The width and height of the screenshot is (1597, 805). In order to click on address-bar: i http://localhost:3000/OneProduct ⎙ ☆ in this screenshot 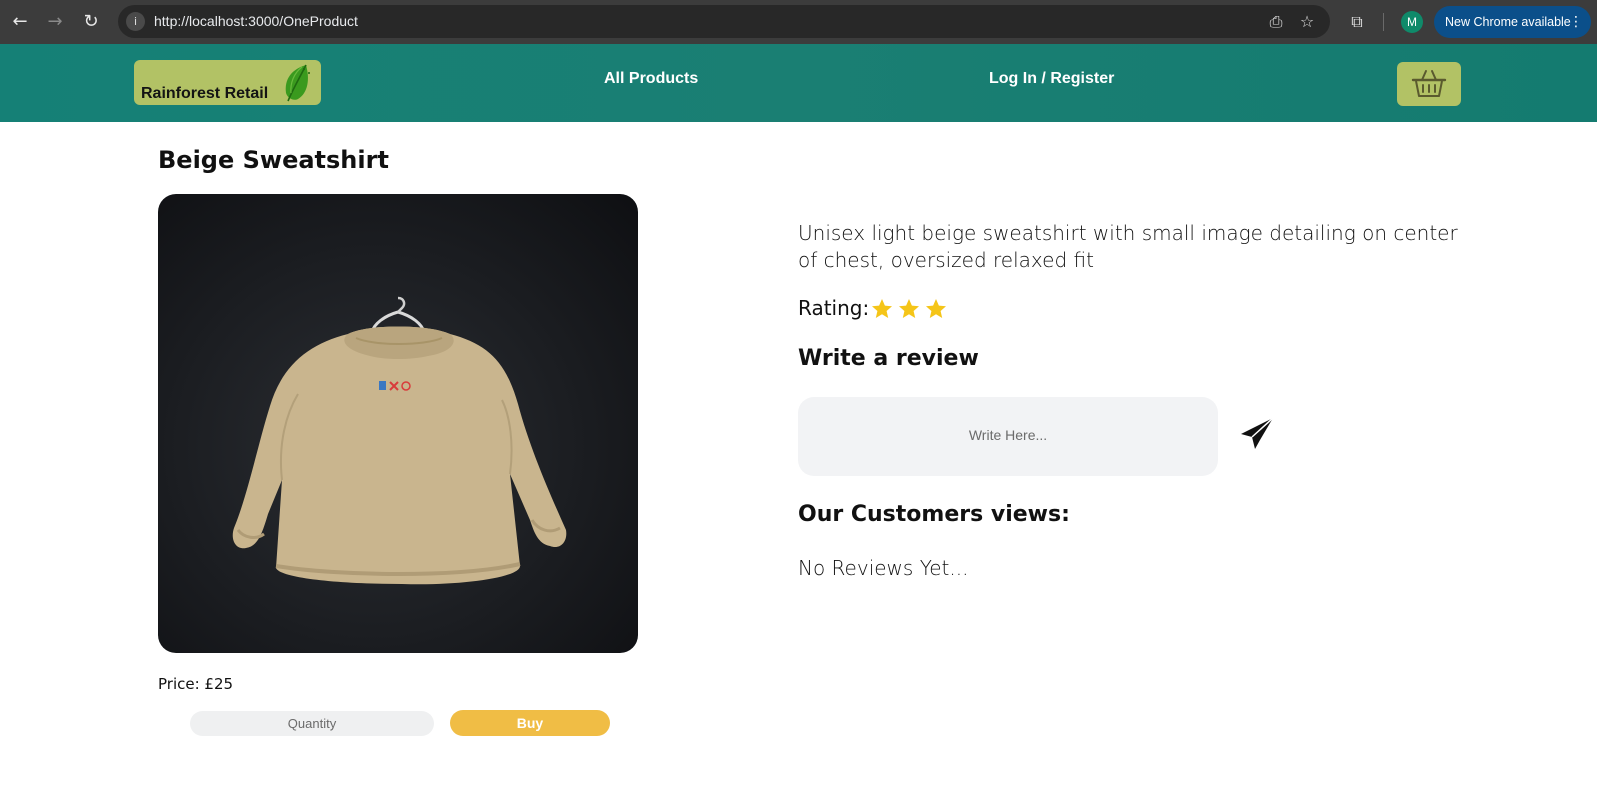, I will do `click(724, 21)`.